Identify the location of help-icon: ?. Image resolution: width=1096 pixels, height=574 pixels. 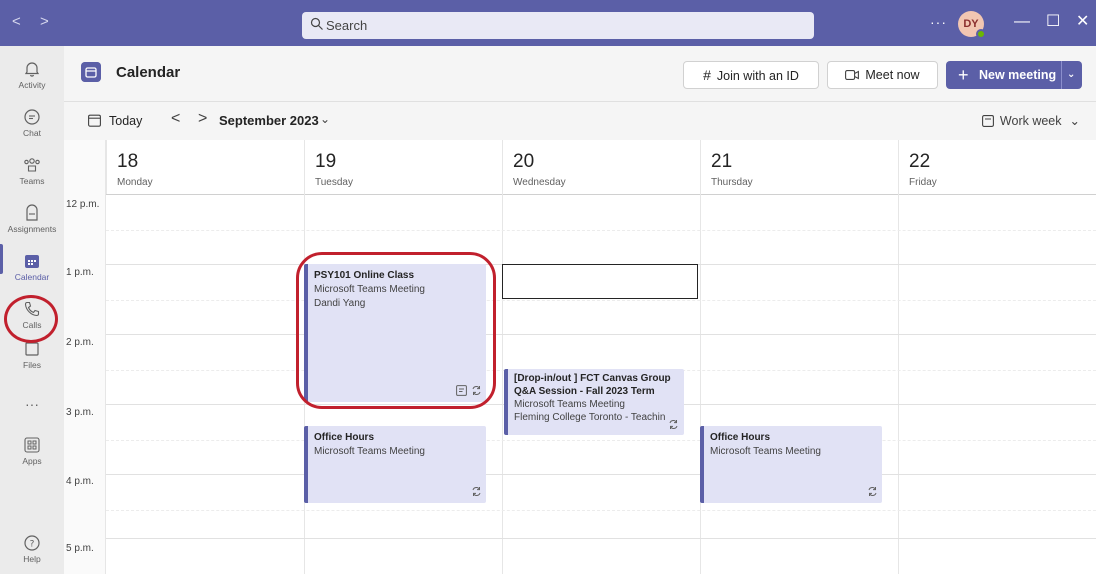
(32, 543).